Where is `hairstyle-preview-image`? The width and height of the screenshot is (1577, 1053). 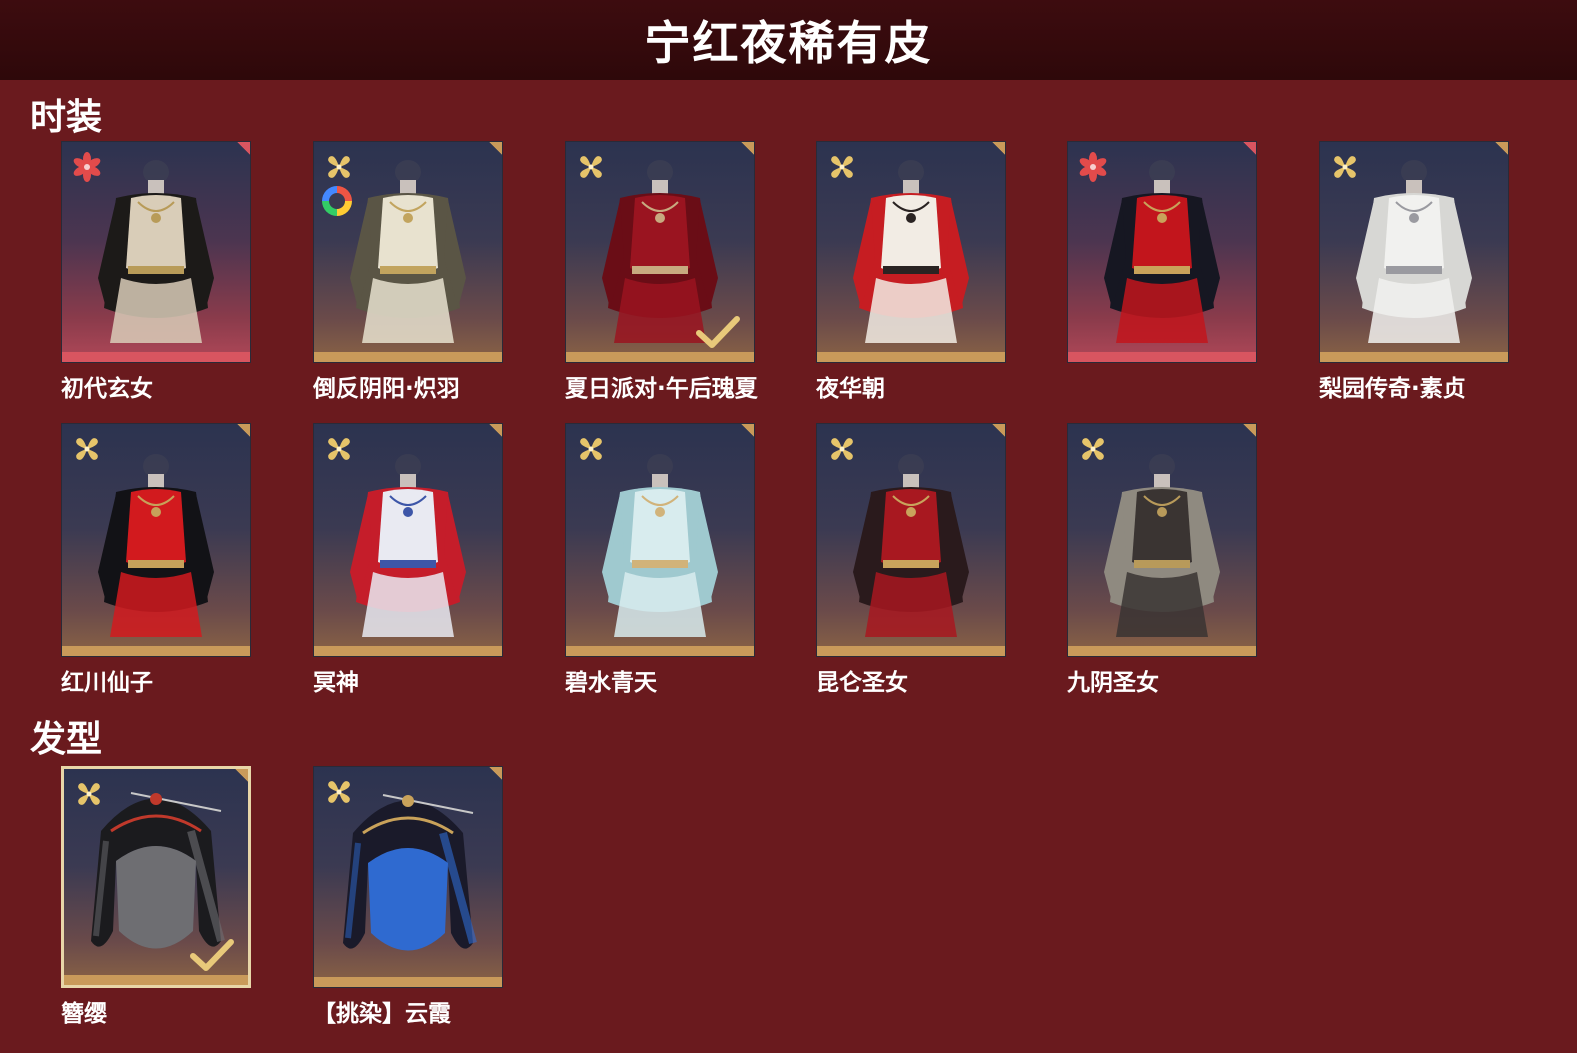
hairstyle-preview-image is located at coordinates (408, 875).